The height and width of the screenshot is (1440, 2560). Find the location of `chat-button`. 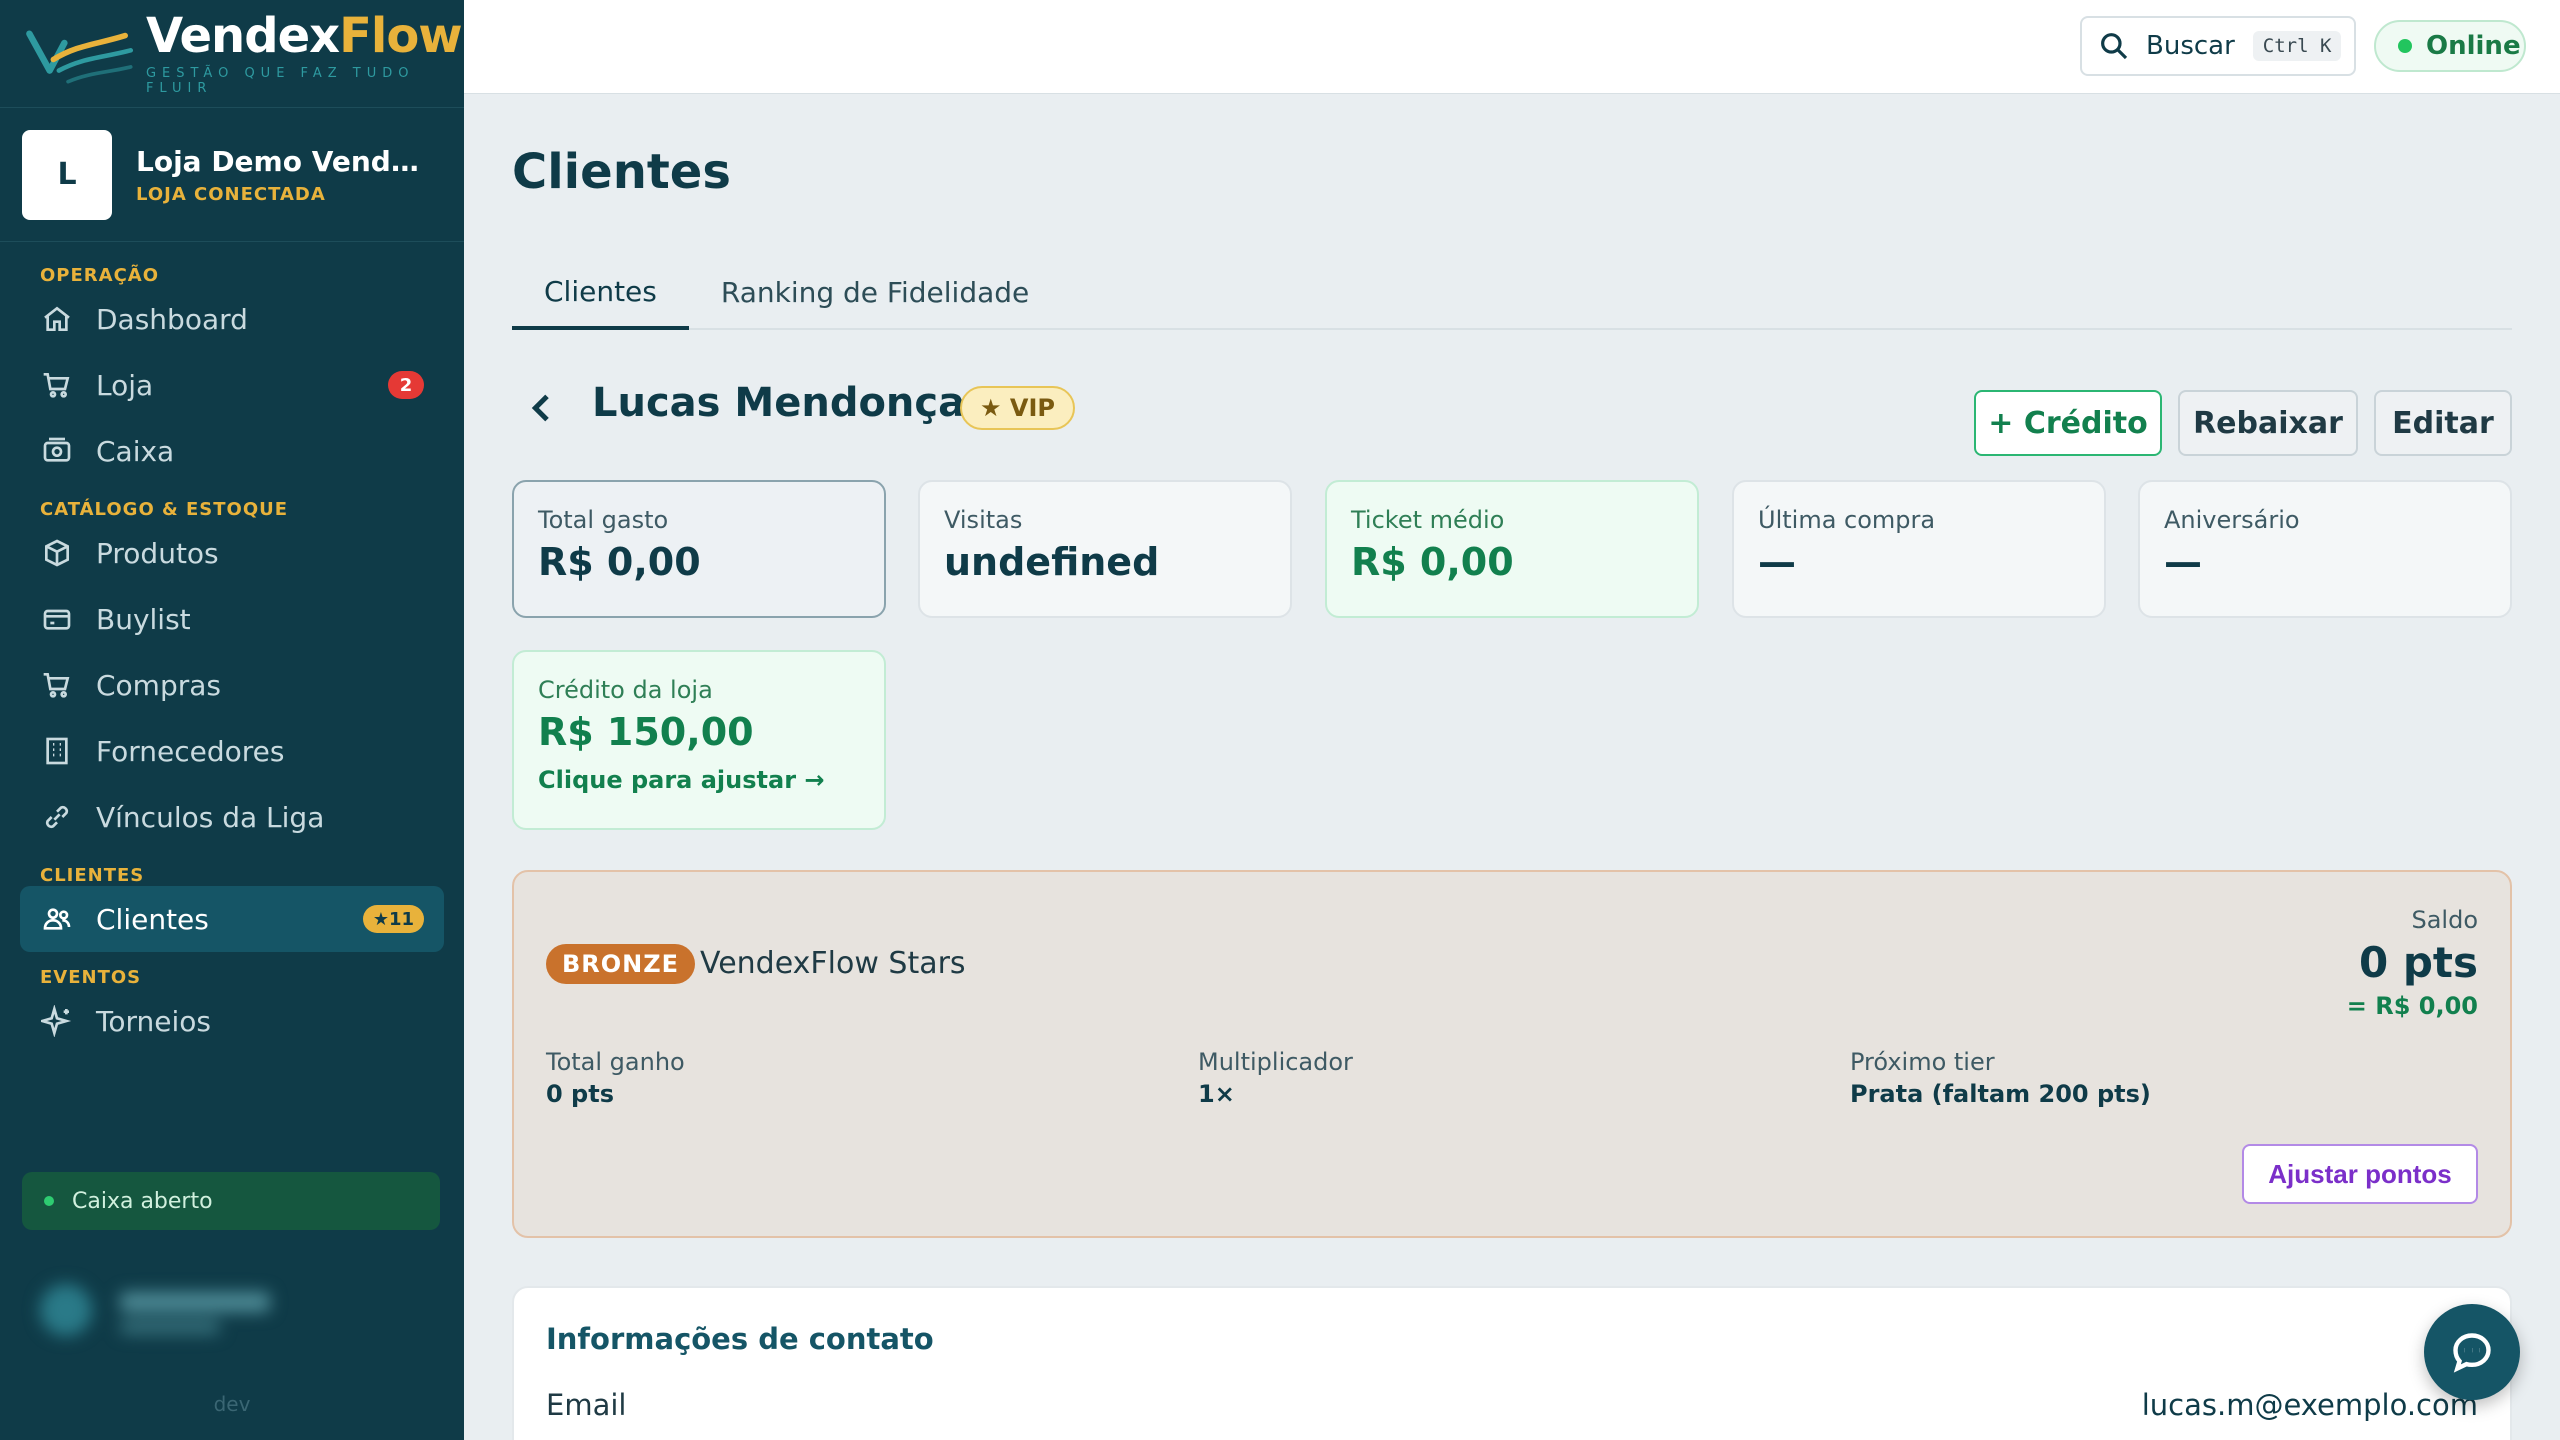

chat-button is located at coordinates (2472, 1352).